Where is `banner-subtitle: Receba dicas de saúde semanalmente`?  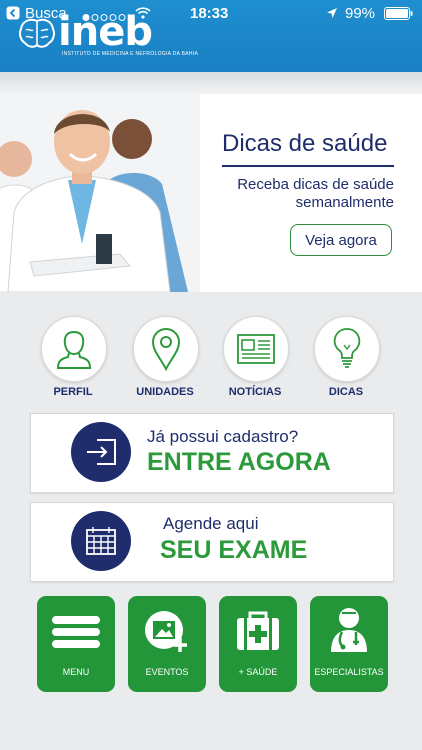 banner-subtitle: Receba dicas de saúde semanalmente is located at coordinates (315, 193).